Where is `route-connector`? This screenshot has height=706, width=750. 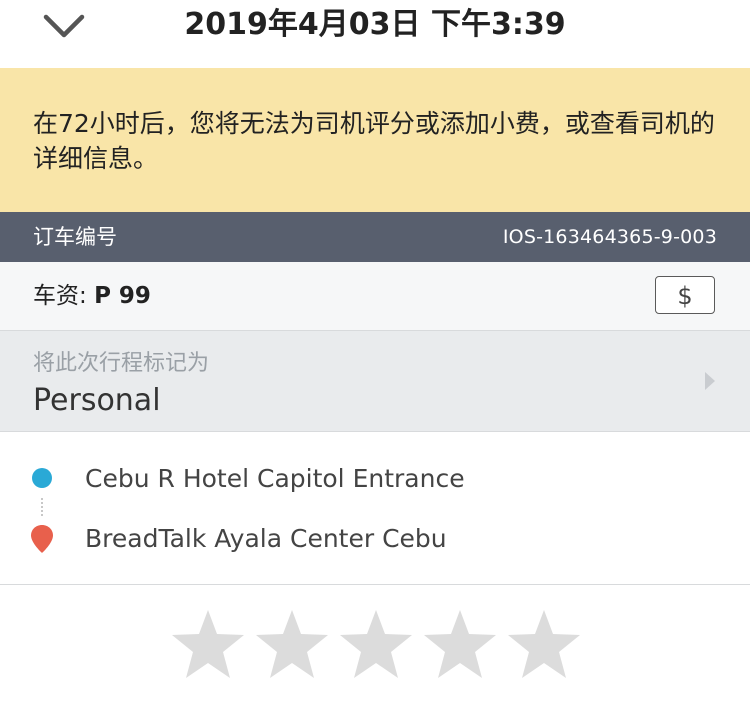
route-connector is located at coordinates (43, 507).